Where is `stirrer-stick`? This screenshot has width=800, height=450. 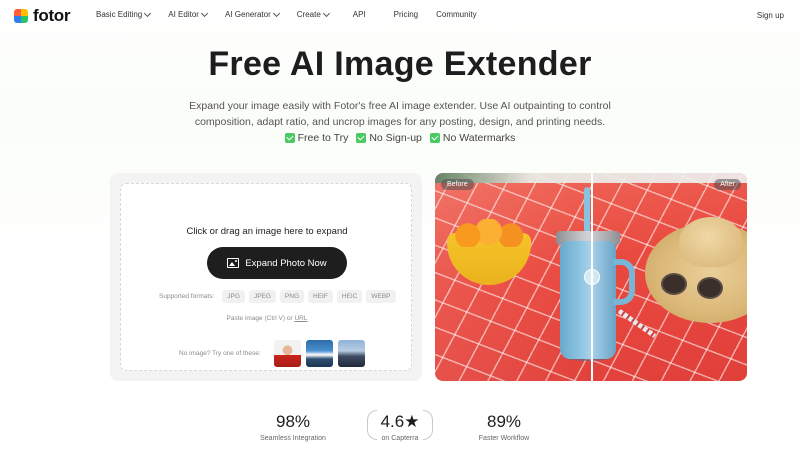 stirrer-stick is located at coordinates (637, 323).